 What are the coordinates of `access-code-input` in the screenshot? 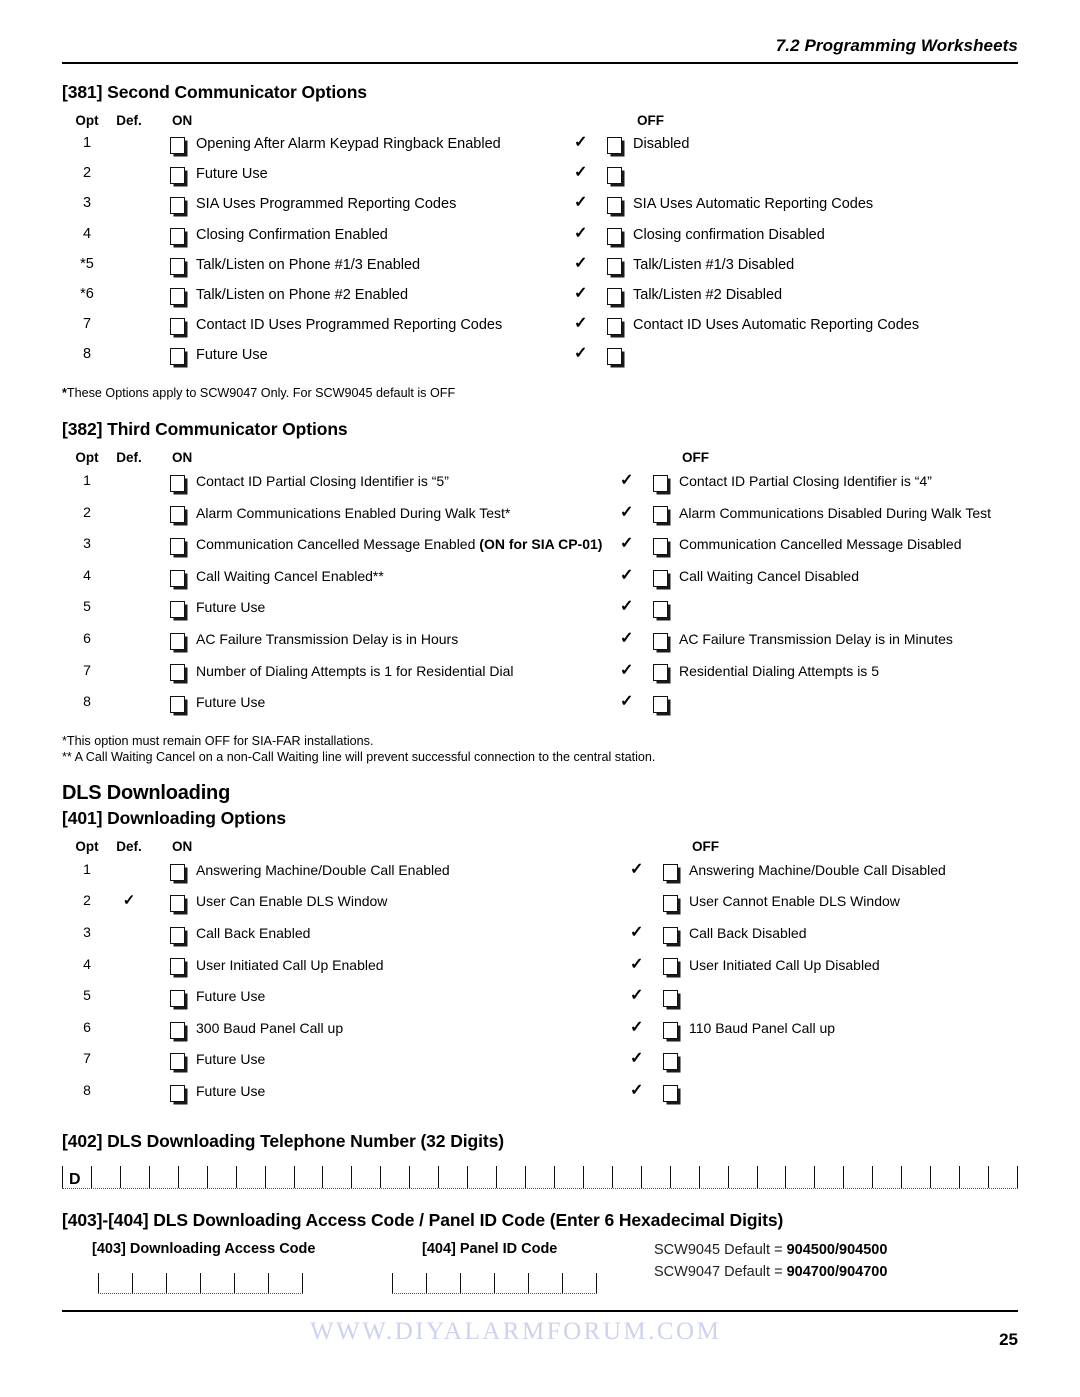 It's located at (200, 1283).